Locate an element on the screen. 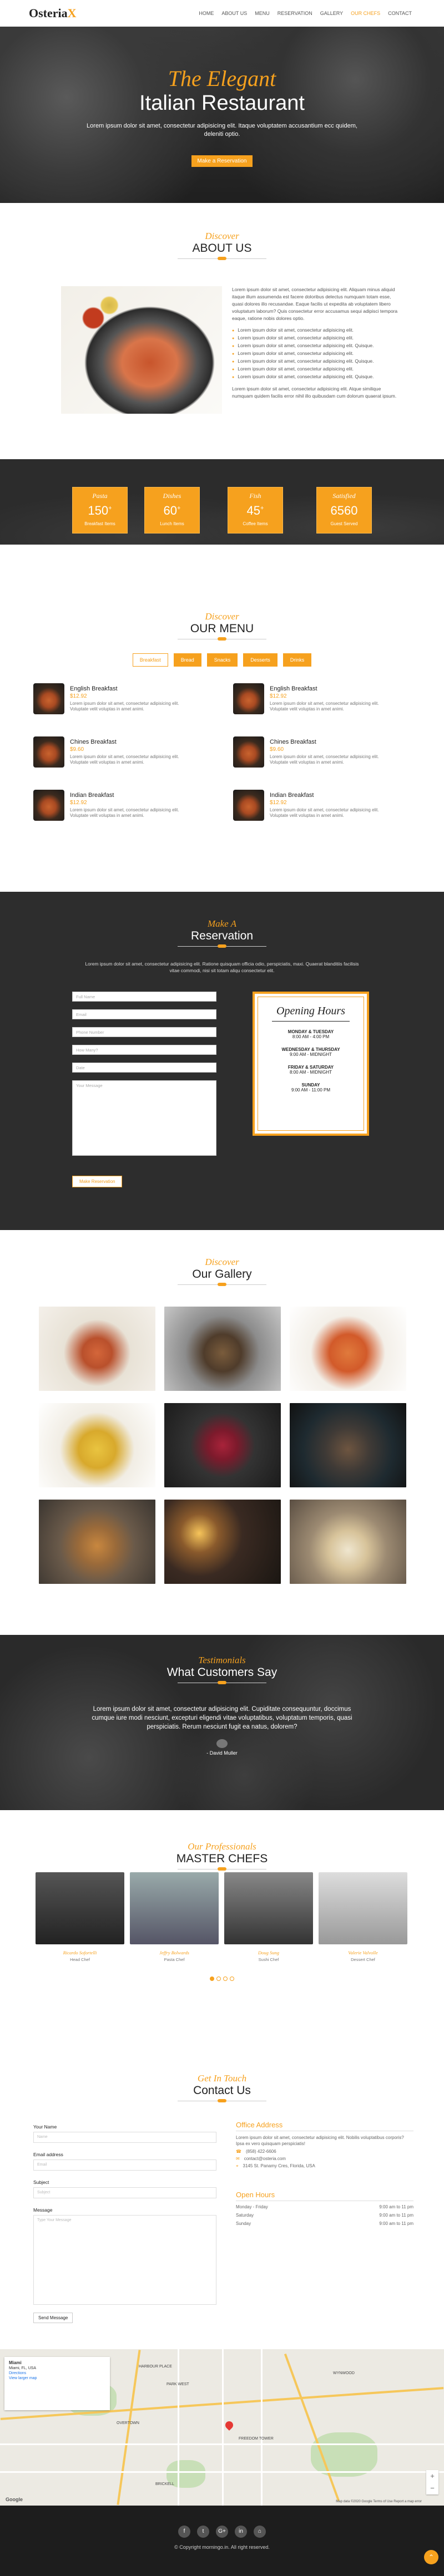 This screenshot has width=444, height=2576. make-reservation-button: Make Reservation is located at coordinates (98, 1181).